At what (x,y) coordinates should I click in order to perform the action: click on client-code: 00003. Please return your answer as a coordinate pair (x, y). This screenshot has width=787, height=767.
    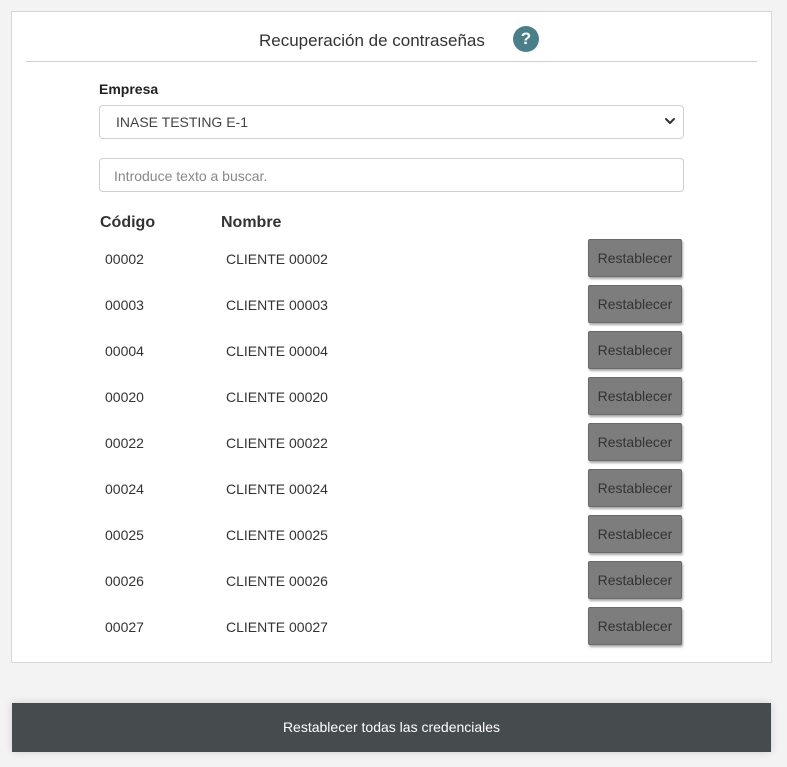
    Looking at the image, I should click on (124, 305).